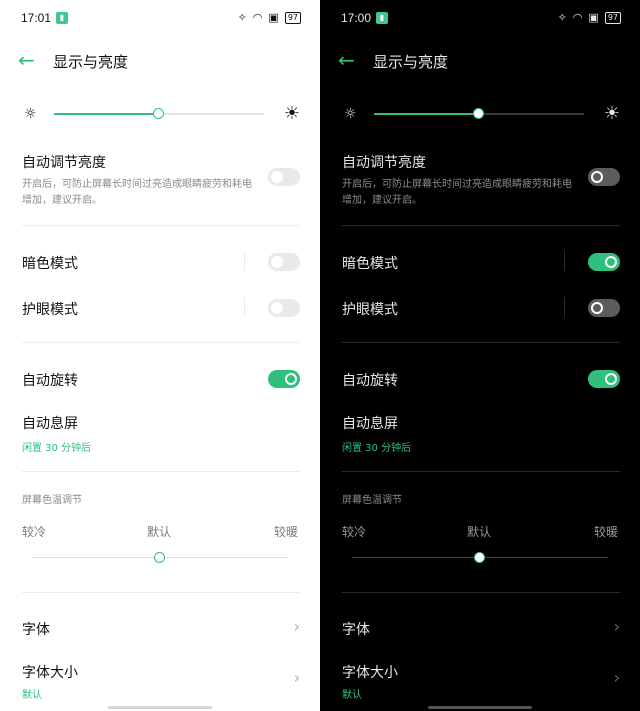 Image resolution: width=640 pixels, height=711 pixels. Describe the element at coordinates (611, 113) in the screenshot. I see `sun-large-icon: ☀` at that location.